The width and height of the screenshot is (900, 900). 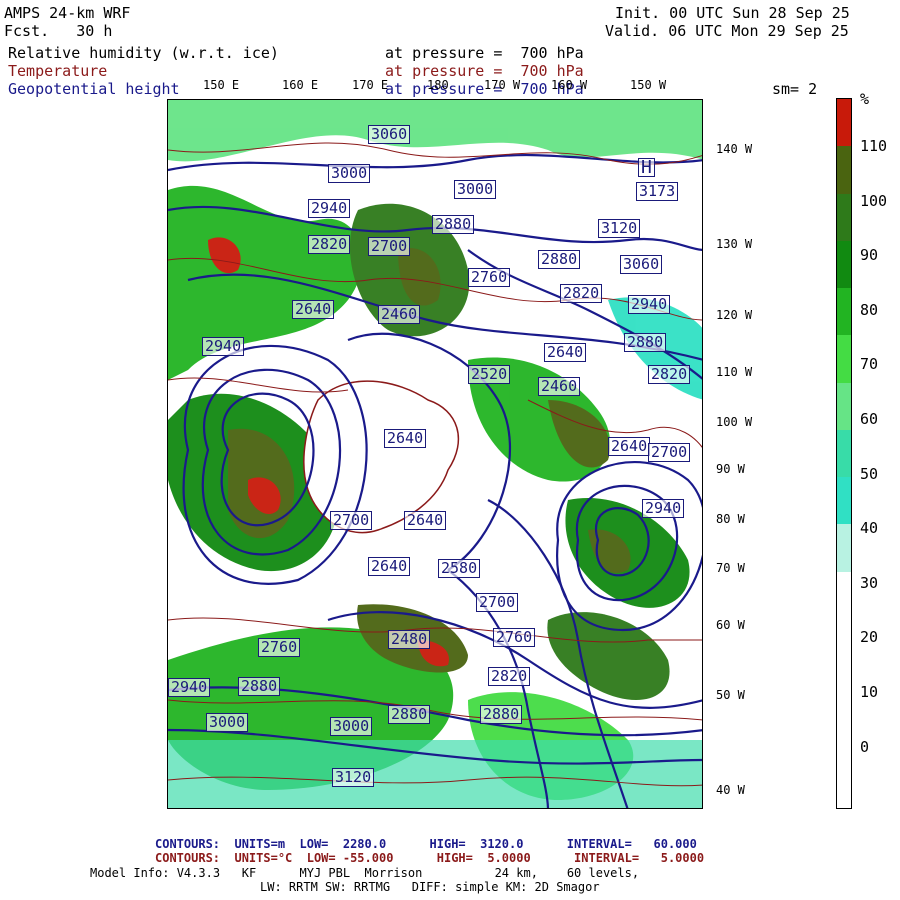 I want to click on colorbar-tick-label: 90, so click(x=869, y=255).